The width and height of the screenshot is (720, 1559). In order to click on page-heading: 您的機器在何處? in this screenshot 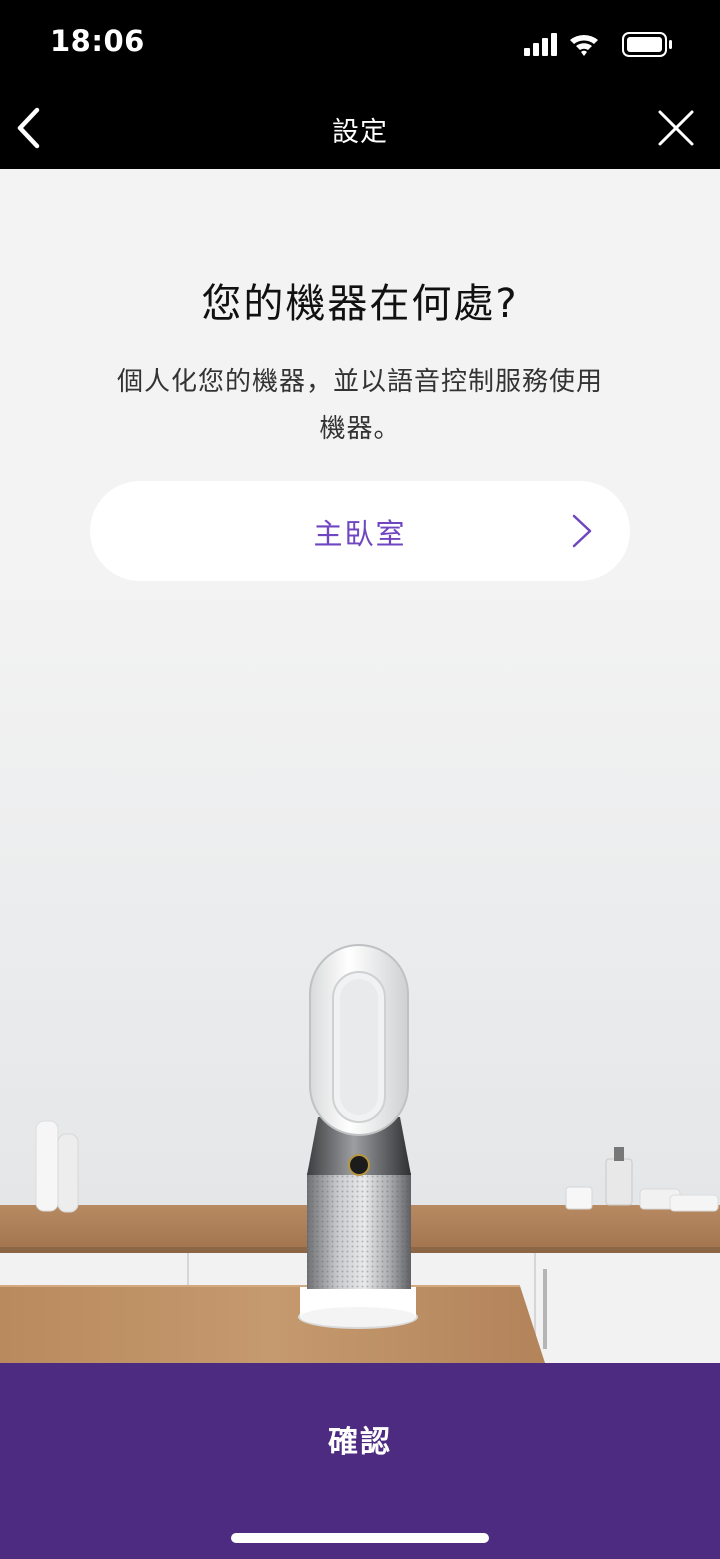, I will do `click(360, 304)`.